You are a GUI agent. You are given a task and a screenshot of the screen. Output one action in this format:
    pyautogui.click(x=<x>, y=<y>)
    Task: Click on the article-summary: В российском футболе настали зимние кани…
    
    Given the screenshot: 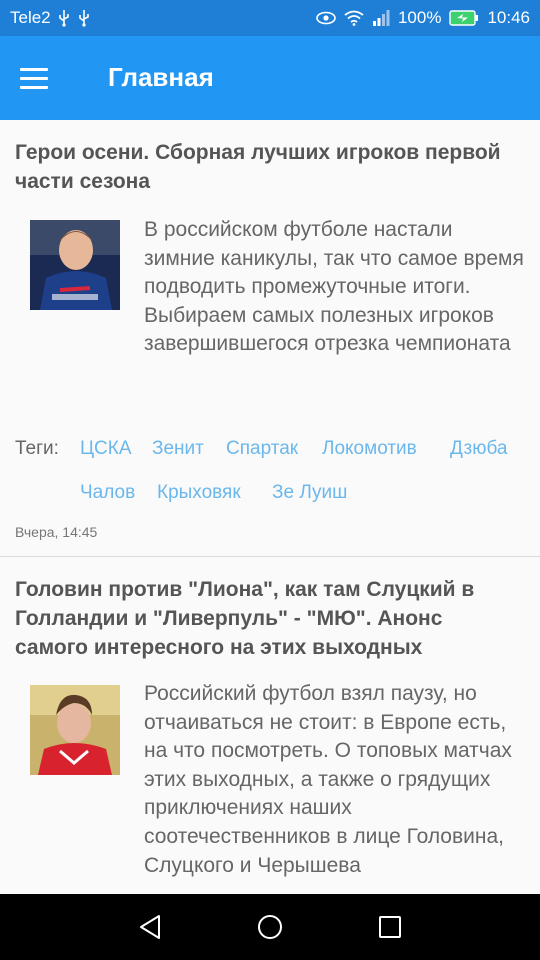 What is the action you would take?
    pyautogui.click(x=334, y=287)
    